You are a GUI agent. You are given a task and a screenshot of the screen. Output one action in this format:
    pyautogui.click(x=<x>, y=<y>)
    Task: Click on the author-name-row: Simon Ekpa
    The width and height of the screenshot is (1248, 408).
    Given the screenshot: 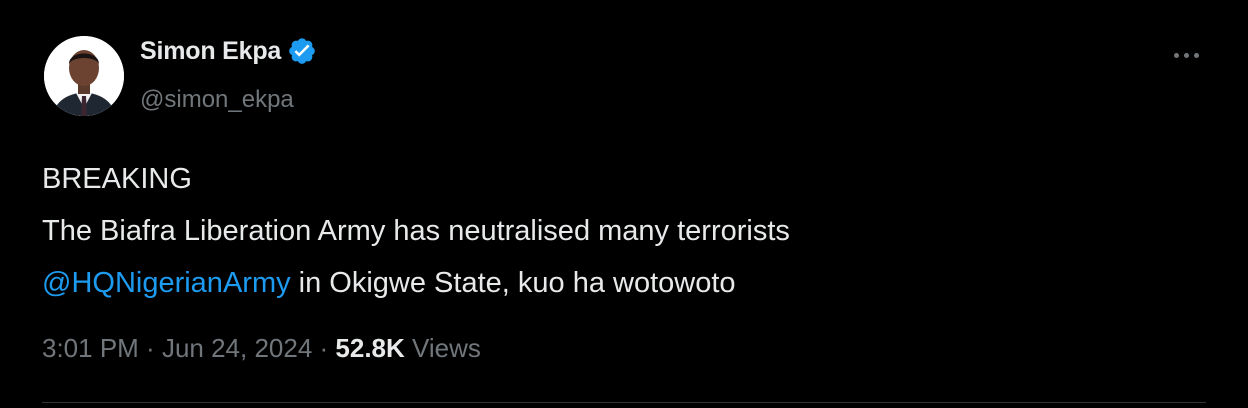 What is the action you would take?
    pyautogui.click(x=228, y=51)
    